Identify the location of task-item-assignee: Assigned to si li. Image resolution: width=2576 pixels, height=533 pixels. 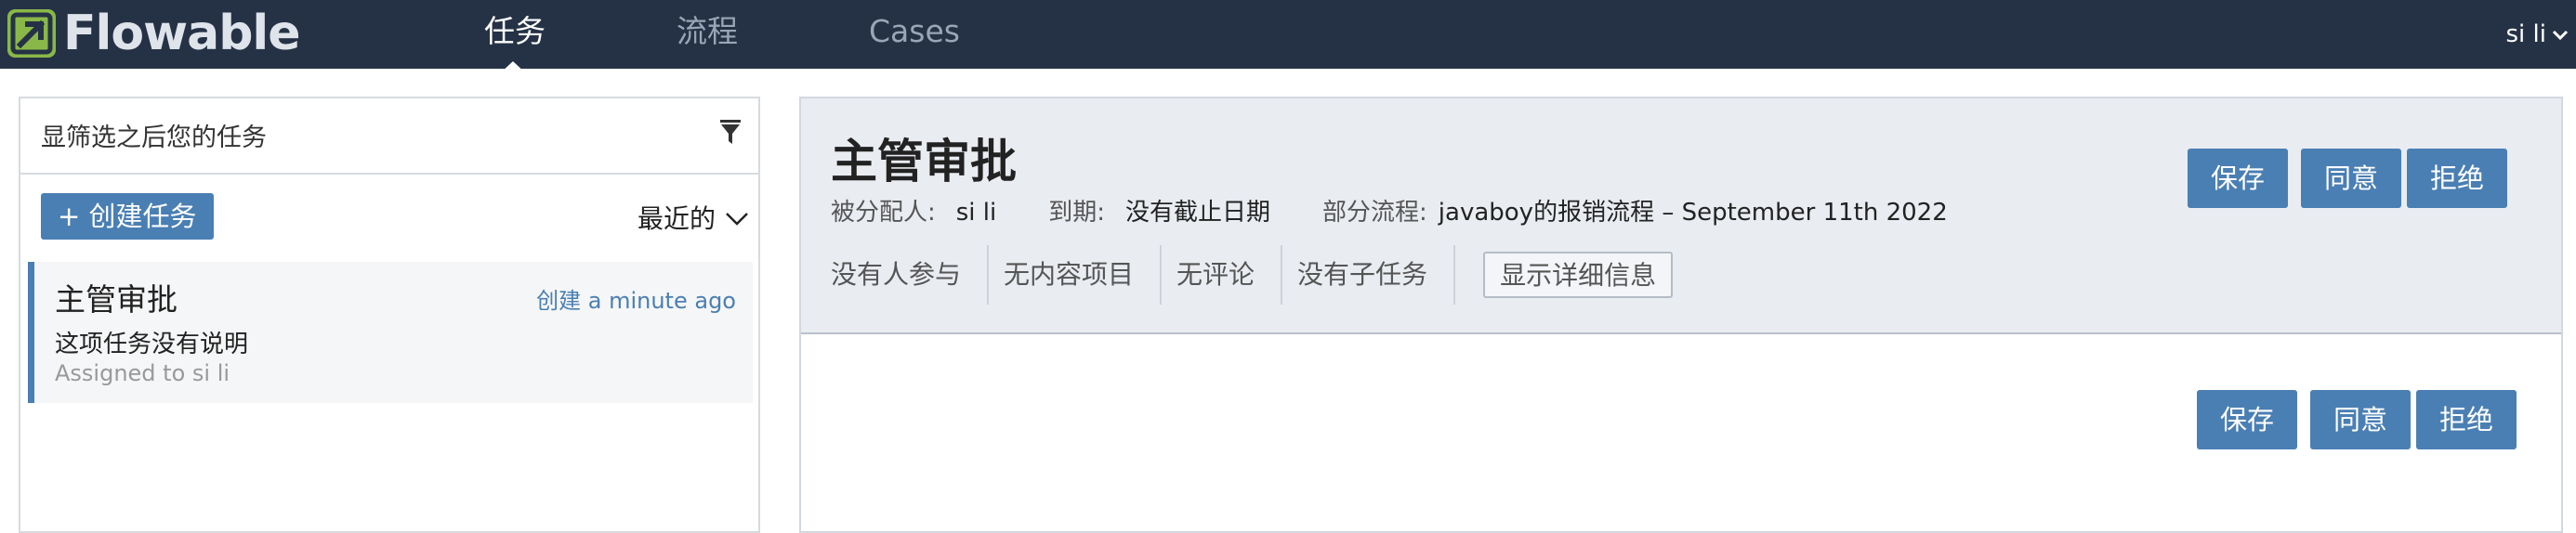
(142, 373).